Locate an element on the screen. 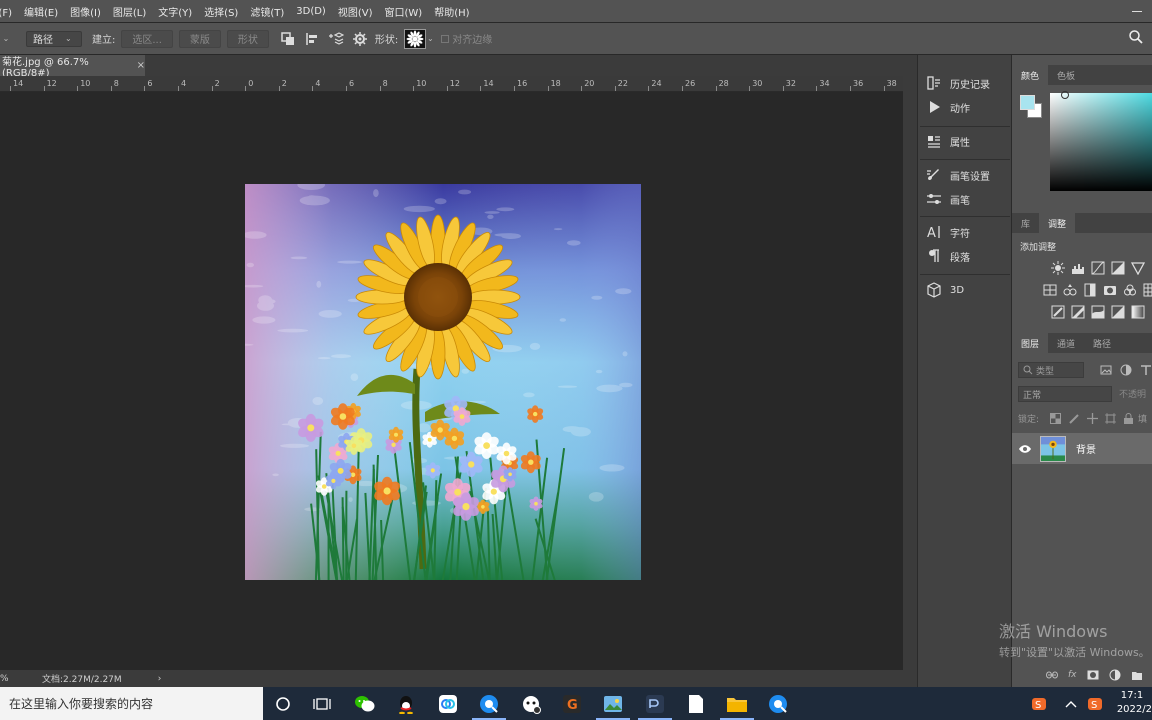 This screenshot has width=1152, height=720. filter-adjustment-icon is located at coordinates (1126, 370).